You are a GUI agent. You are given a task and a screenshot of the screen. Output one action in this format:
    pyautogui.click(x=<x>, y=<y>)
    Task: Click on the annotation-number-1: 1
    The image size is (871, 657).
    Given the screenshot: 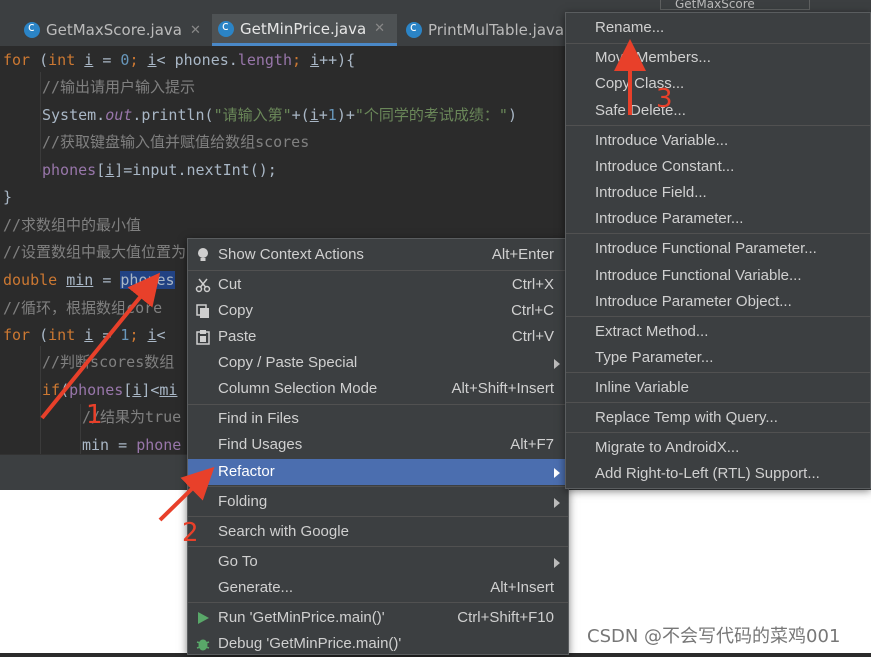 What is the action you would take?
    pyautogui.click(x=94, y=415)
    